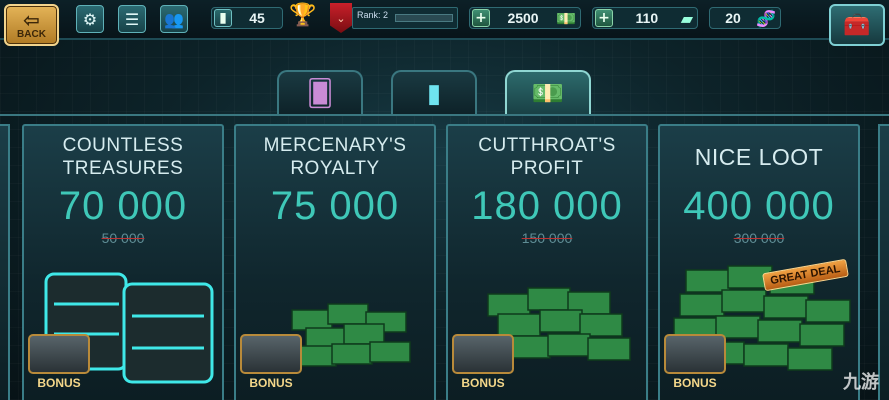 This screenshot has height=400, width=889. I want to click on tab-divider, so click(444, 115).